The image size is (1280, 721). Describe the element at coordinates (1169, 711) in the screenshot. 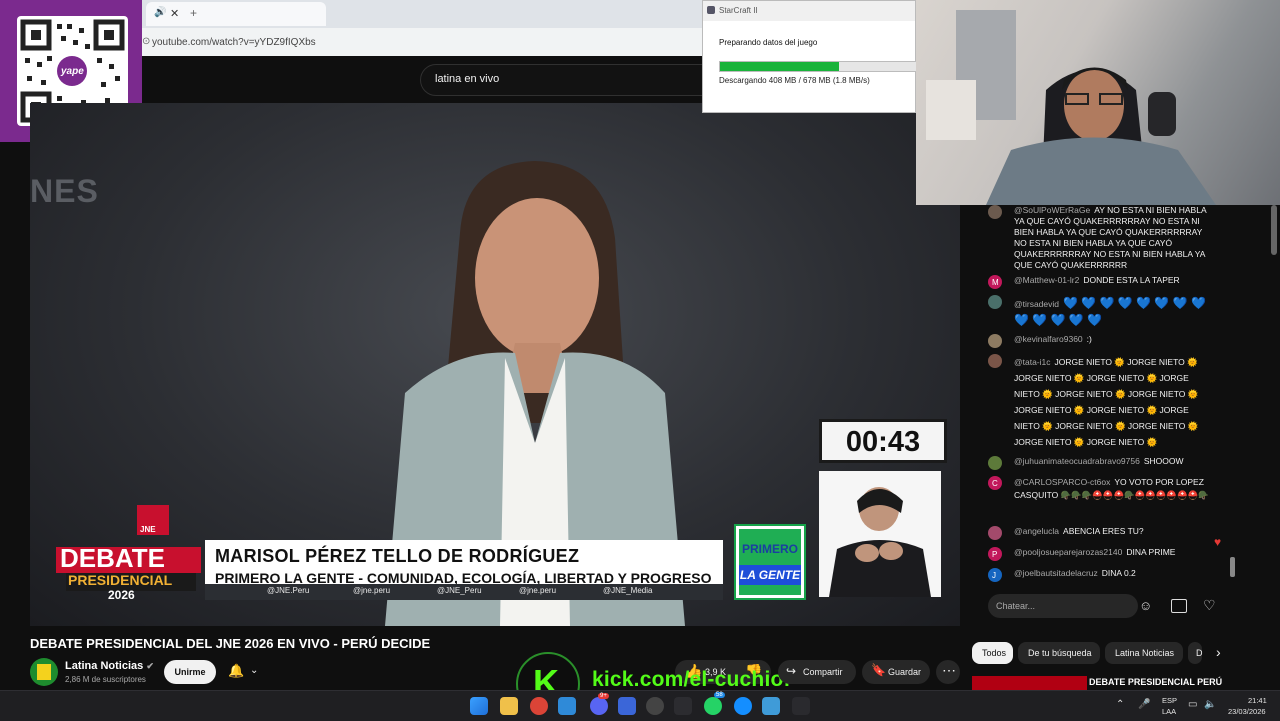

I see `keyboard-layout: LAA` at that location.